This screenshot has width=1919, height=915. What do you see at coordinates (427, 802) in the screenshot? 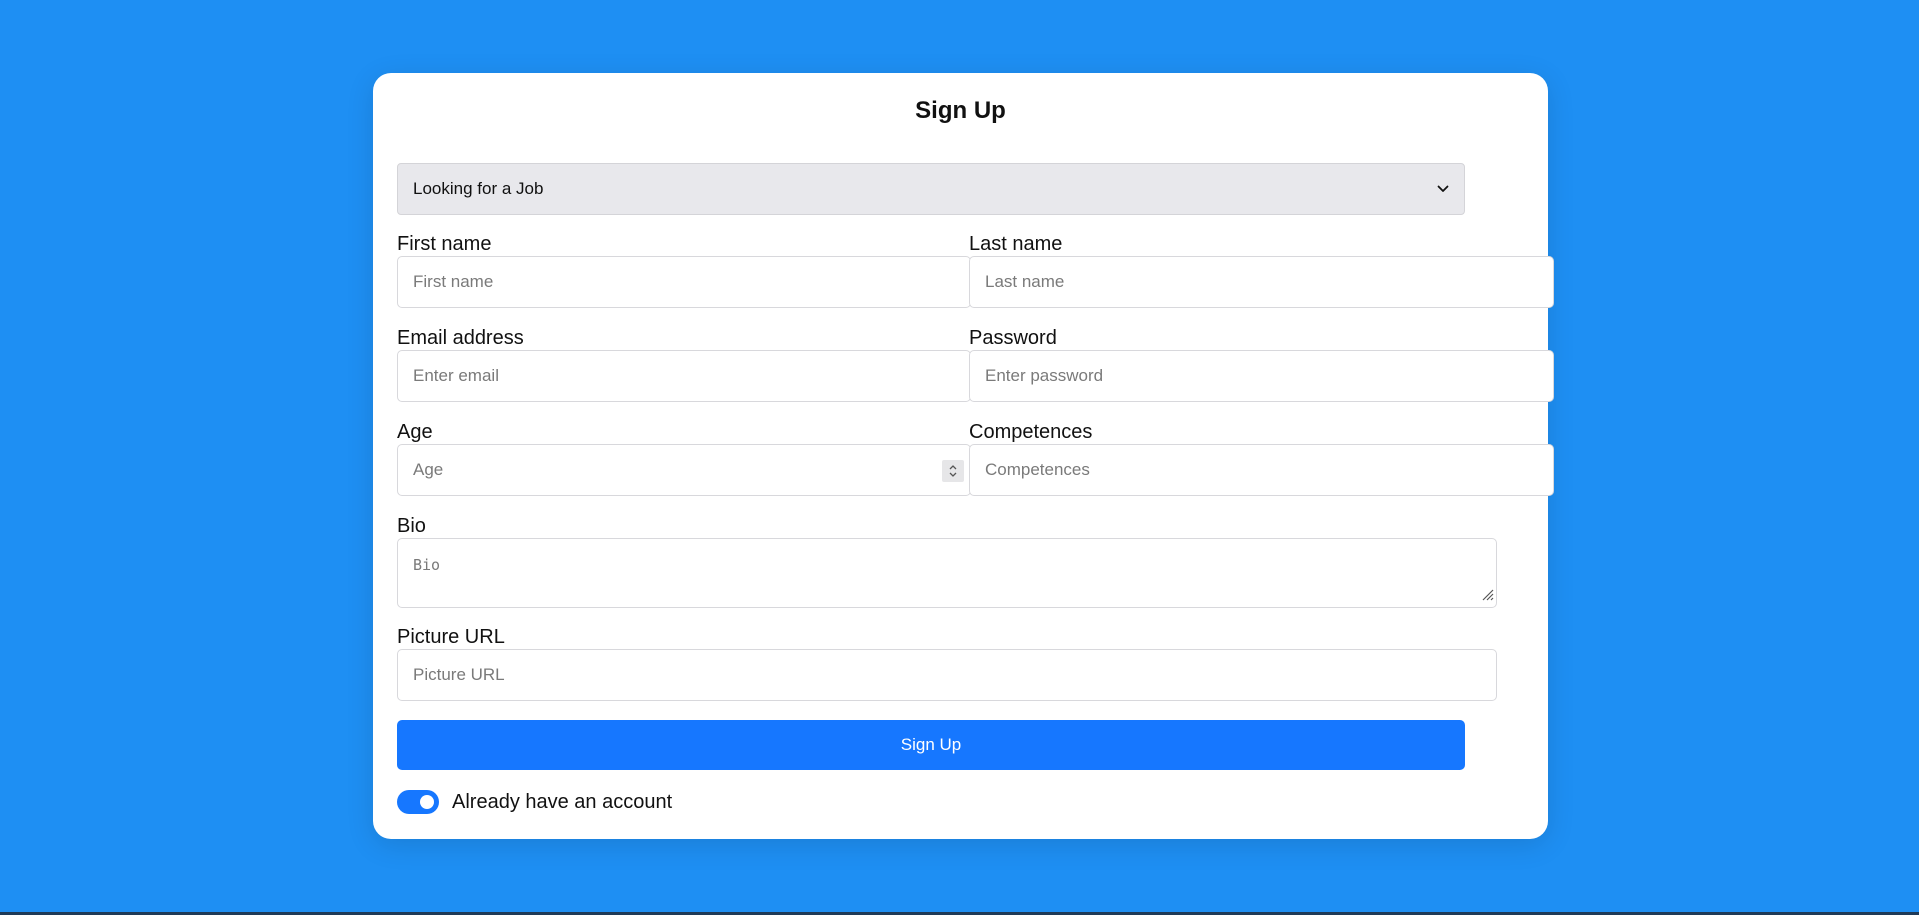
I see `toggle-knob` at bounding box center [427, 802].